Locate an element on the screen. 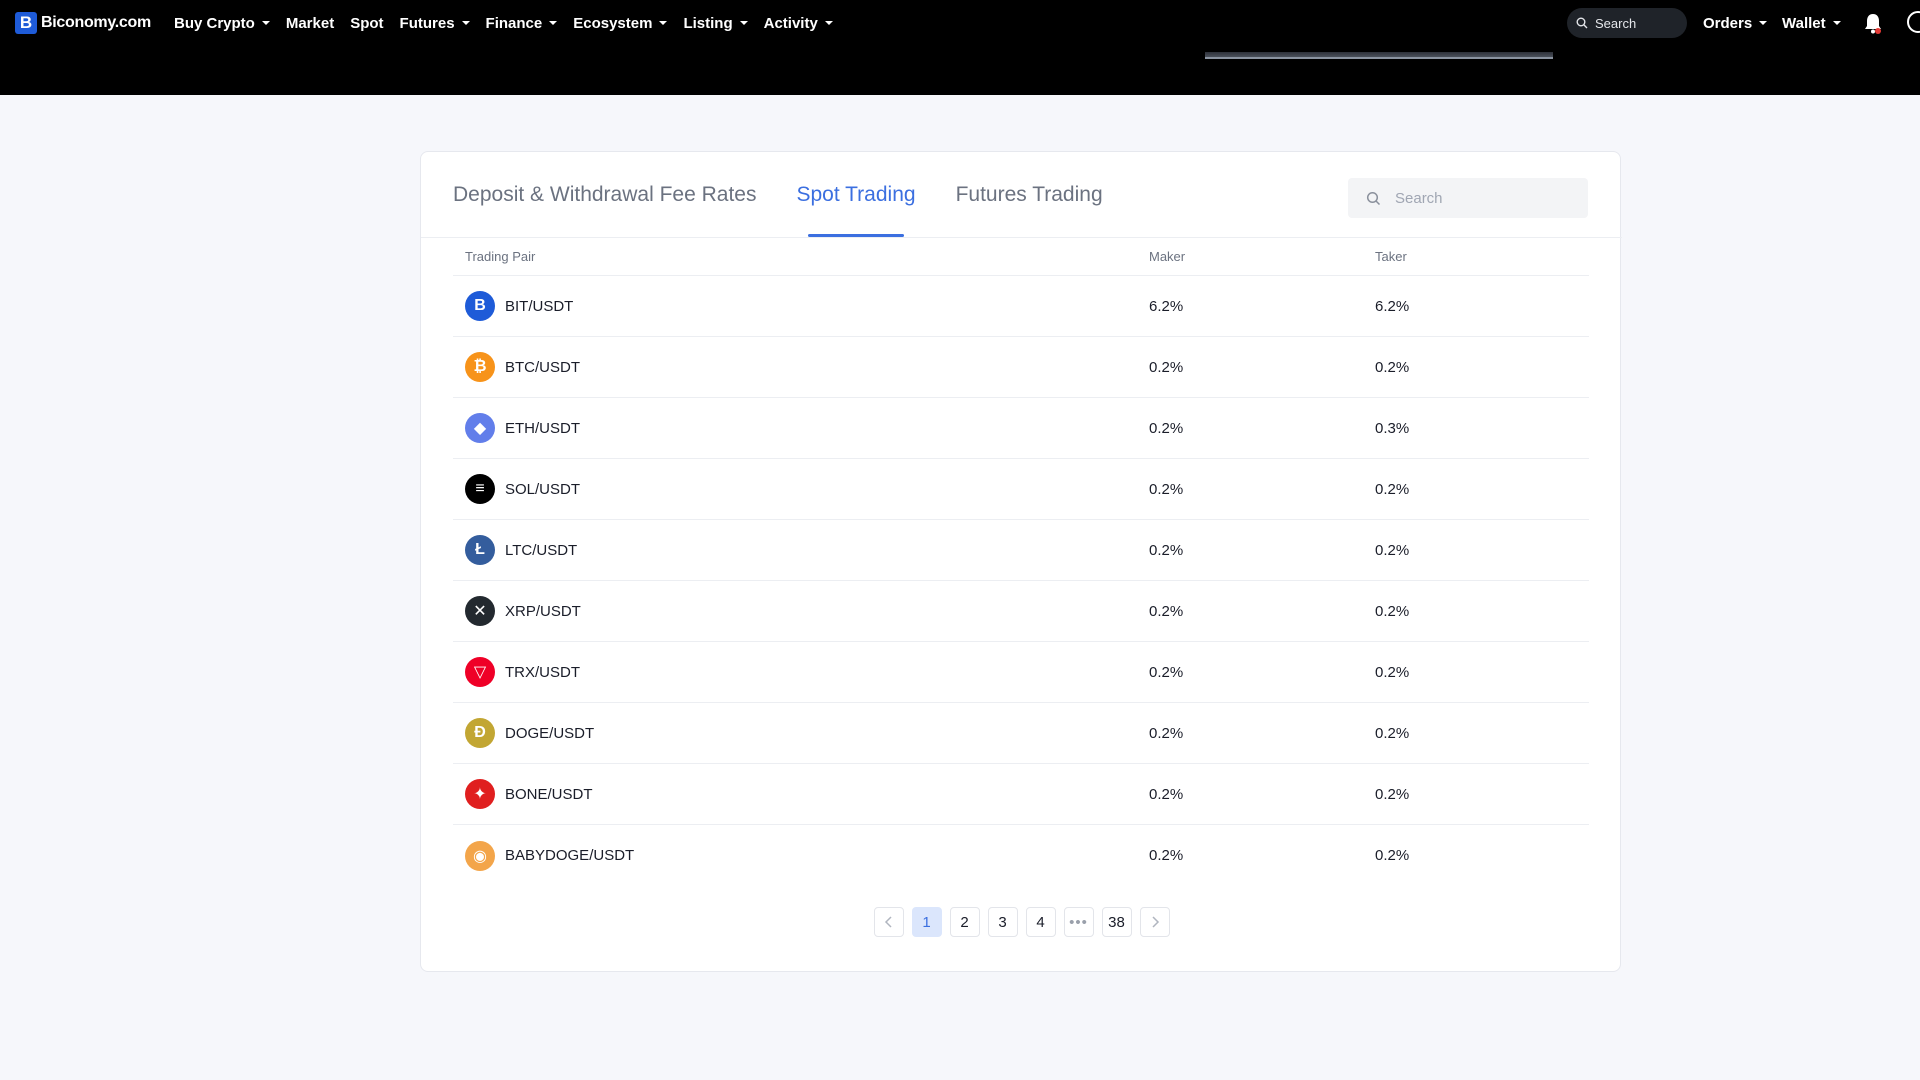 The image size is (1920, 1080). banner-image is located at coordinates (1379, 55).